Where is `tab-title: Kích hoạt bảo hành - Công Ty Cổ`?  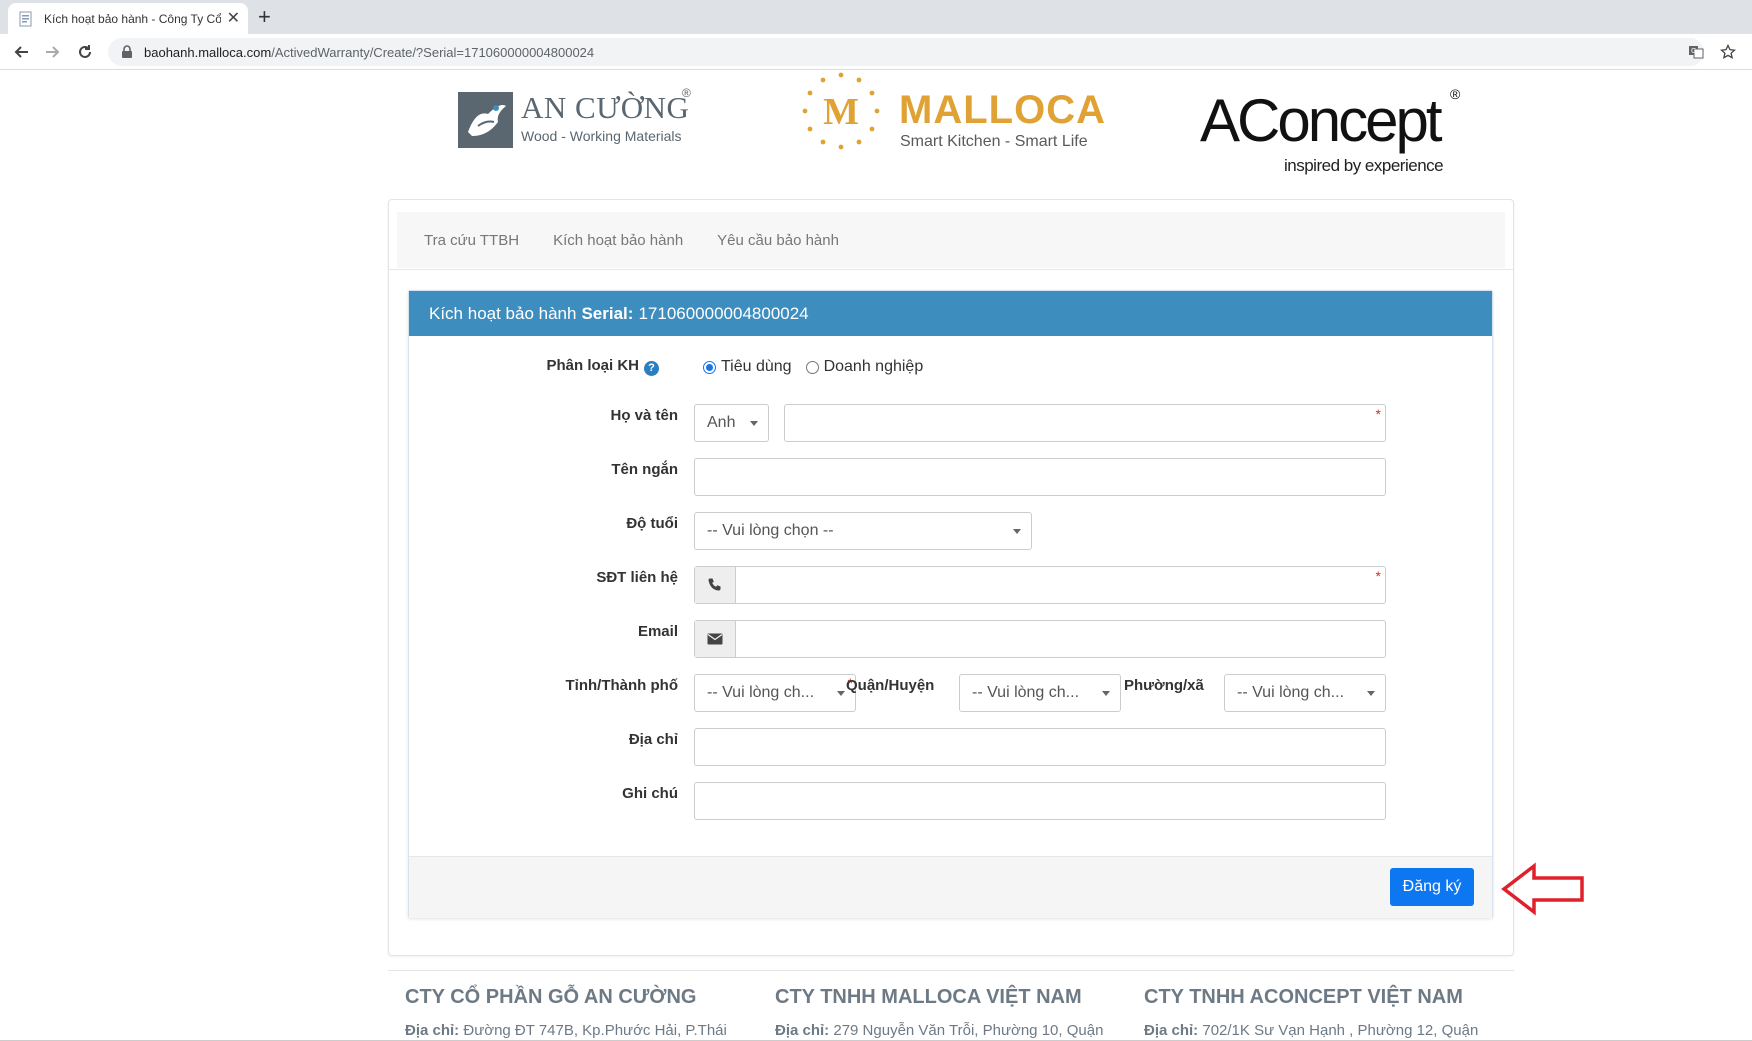
tab-title: Kích hoạt bảo hành - Công Ty Cổ is located at coordinates (132, 18).